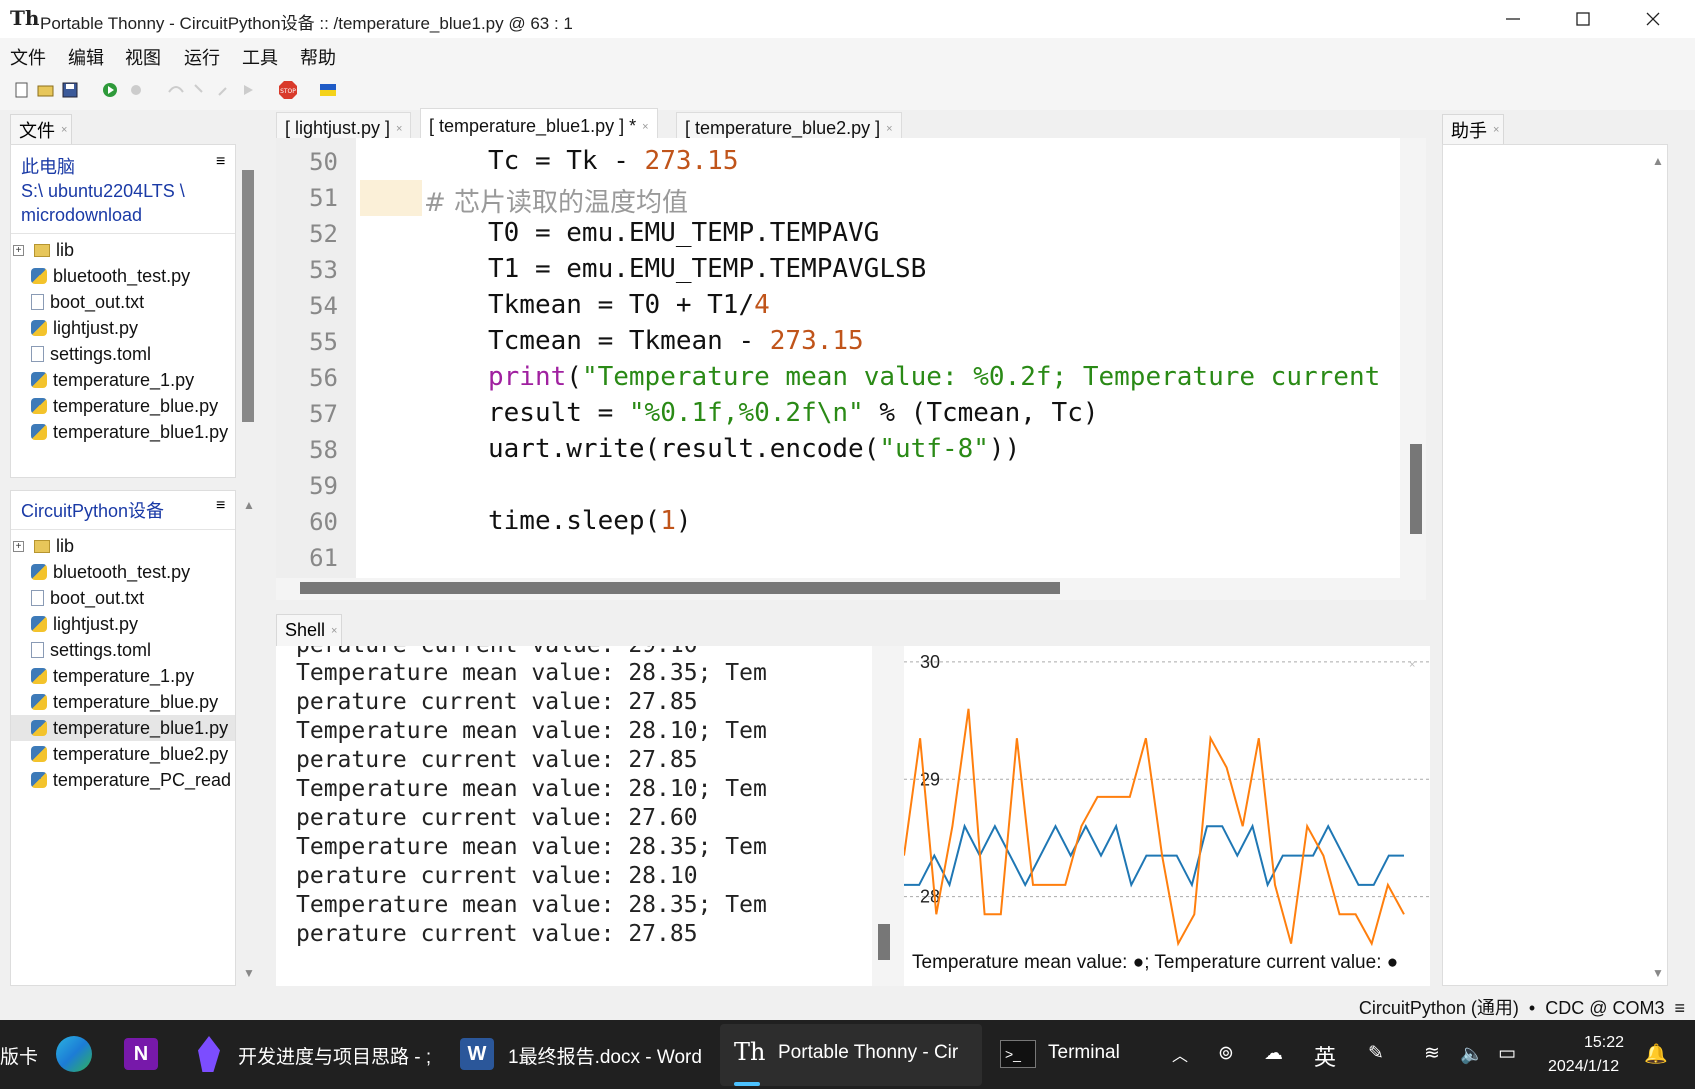 This screenshot has width=1695, height=1089. I want to click on menu-file: 文件, so click(28, 57).